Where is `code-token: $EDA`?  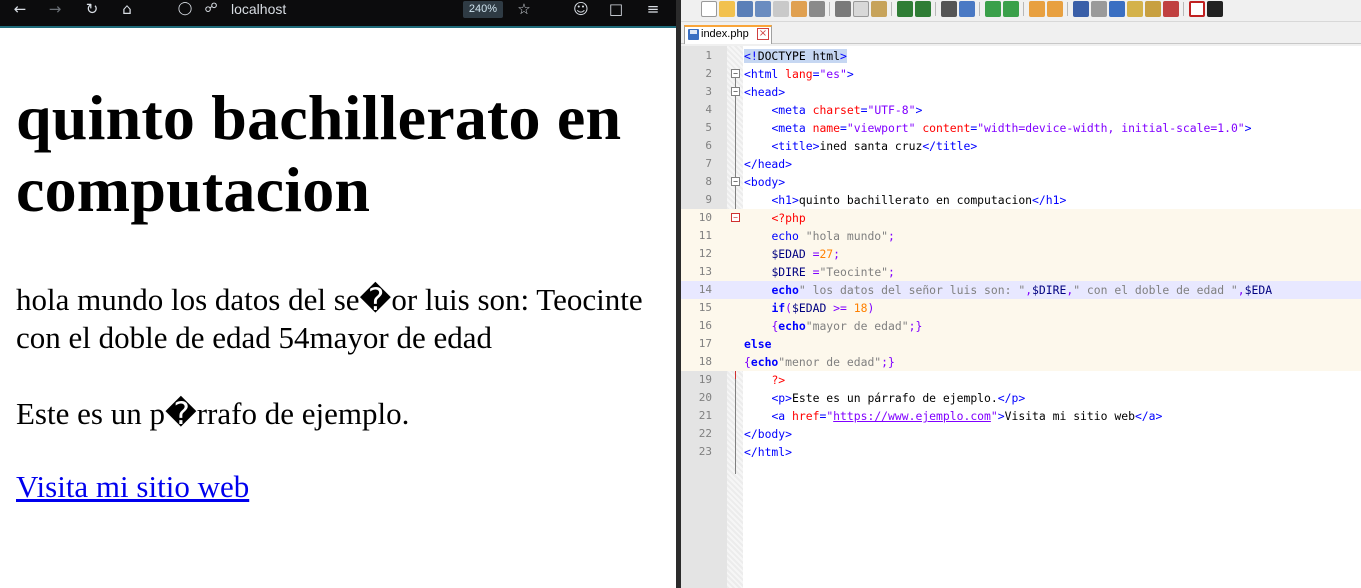
code-token: $EDA is located at coordinates (1258, 290).